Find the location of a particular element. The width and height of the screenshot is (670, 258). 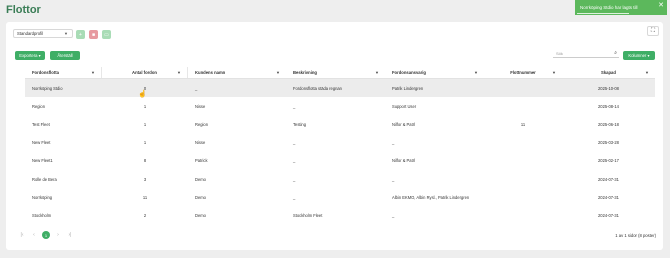

copy-button: ▭ is located at coordinates (106, 34).